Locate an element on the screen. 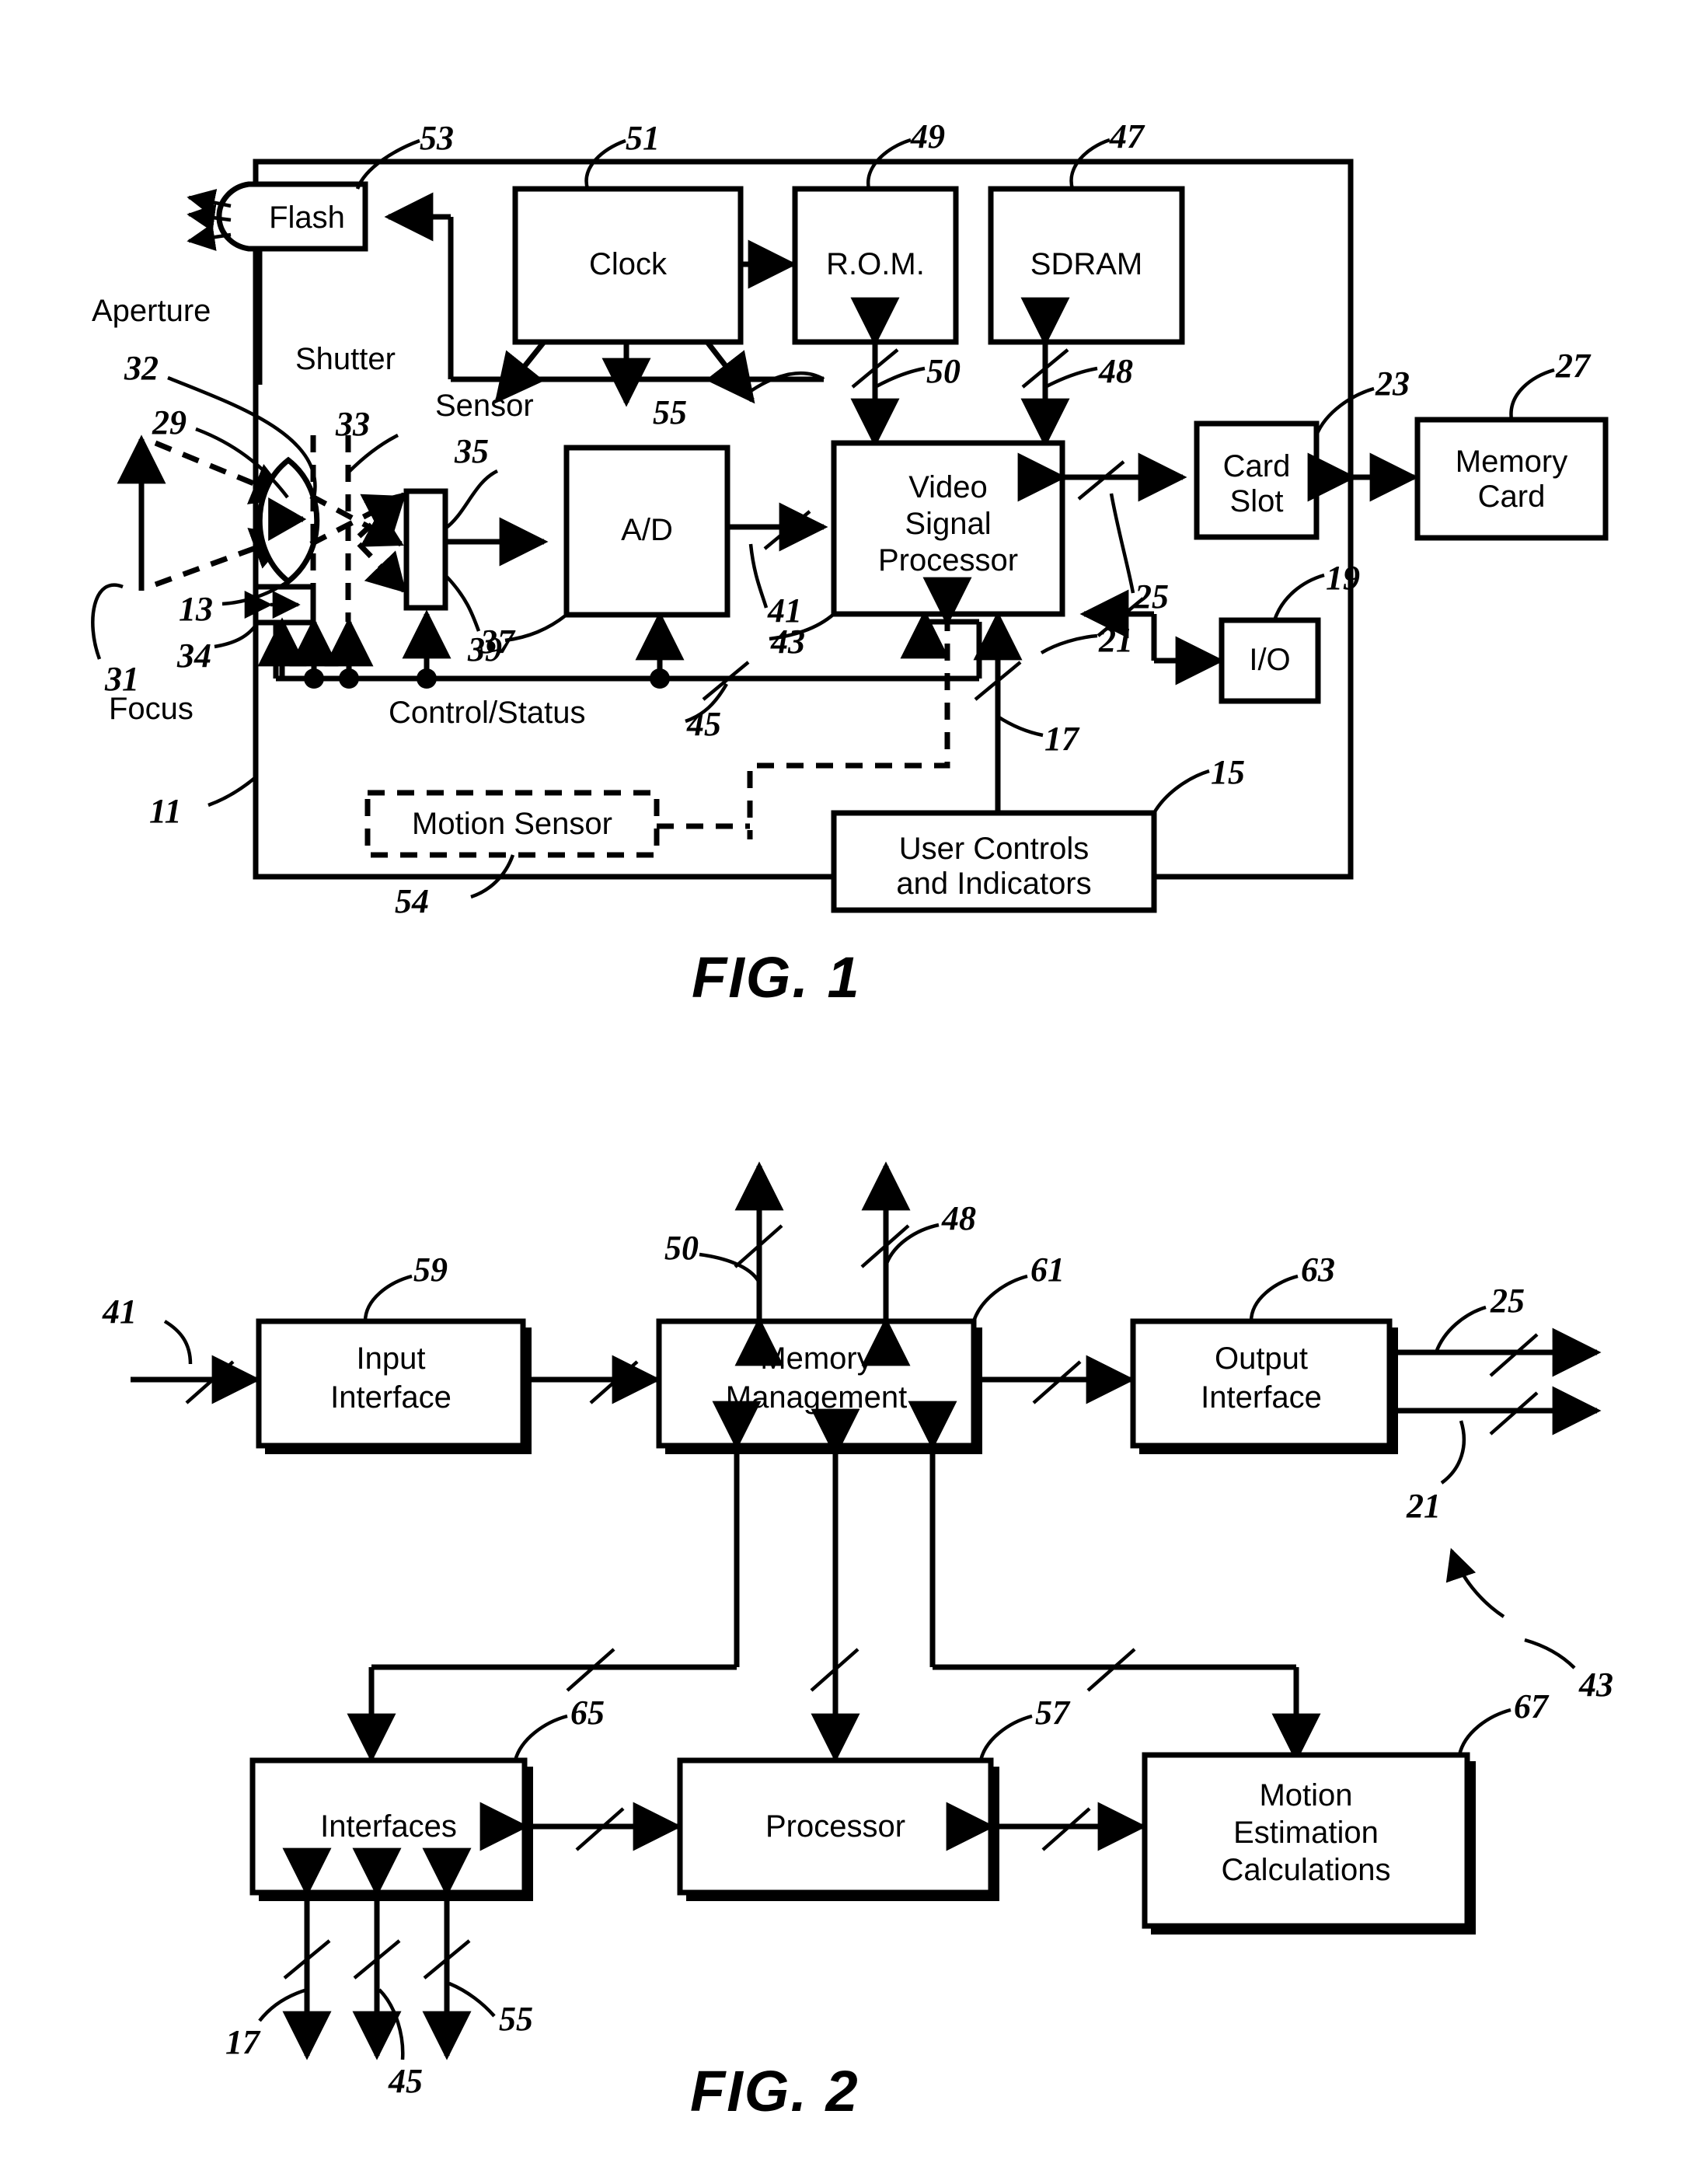 This screenshot has width=1705, height=2184. ad-vsp-slash is located at coordinates (787, 530).